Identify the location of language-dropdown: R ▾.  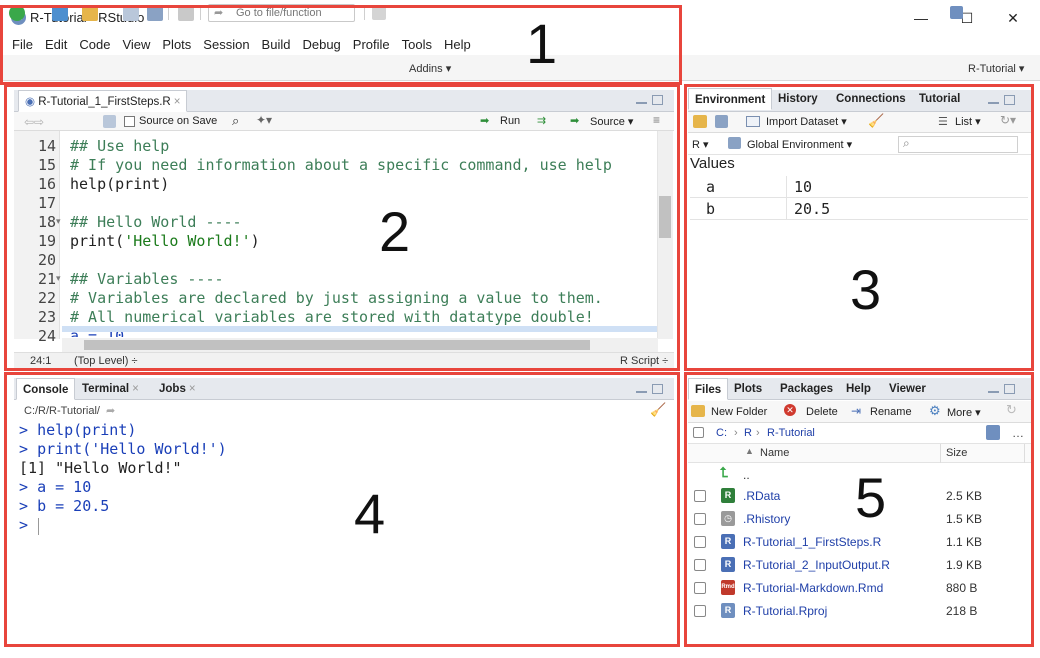
(700, 144).